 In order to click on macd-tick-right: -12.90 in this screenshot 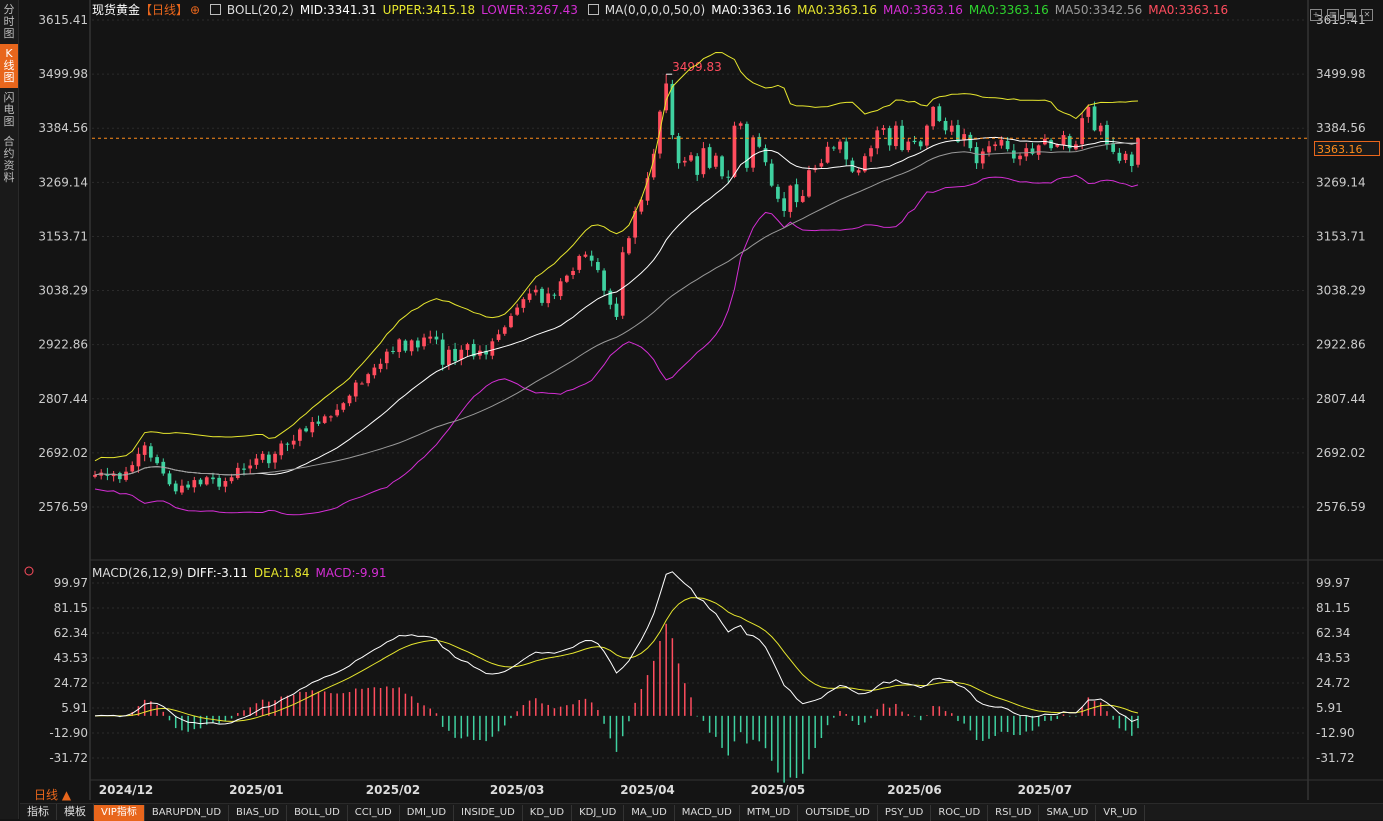, I will do `click(1335, 733)`.